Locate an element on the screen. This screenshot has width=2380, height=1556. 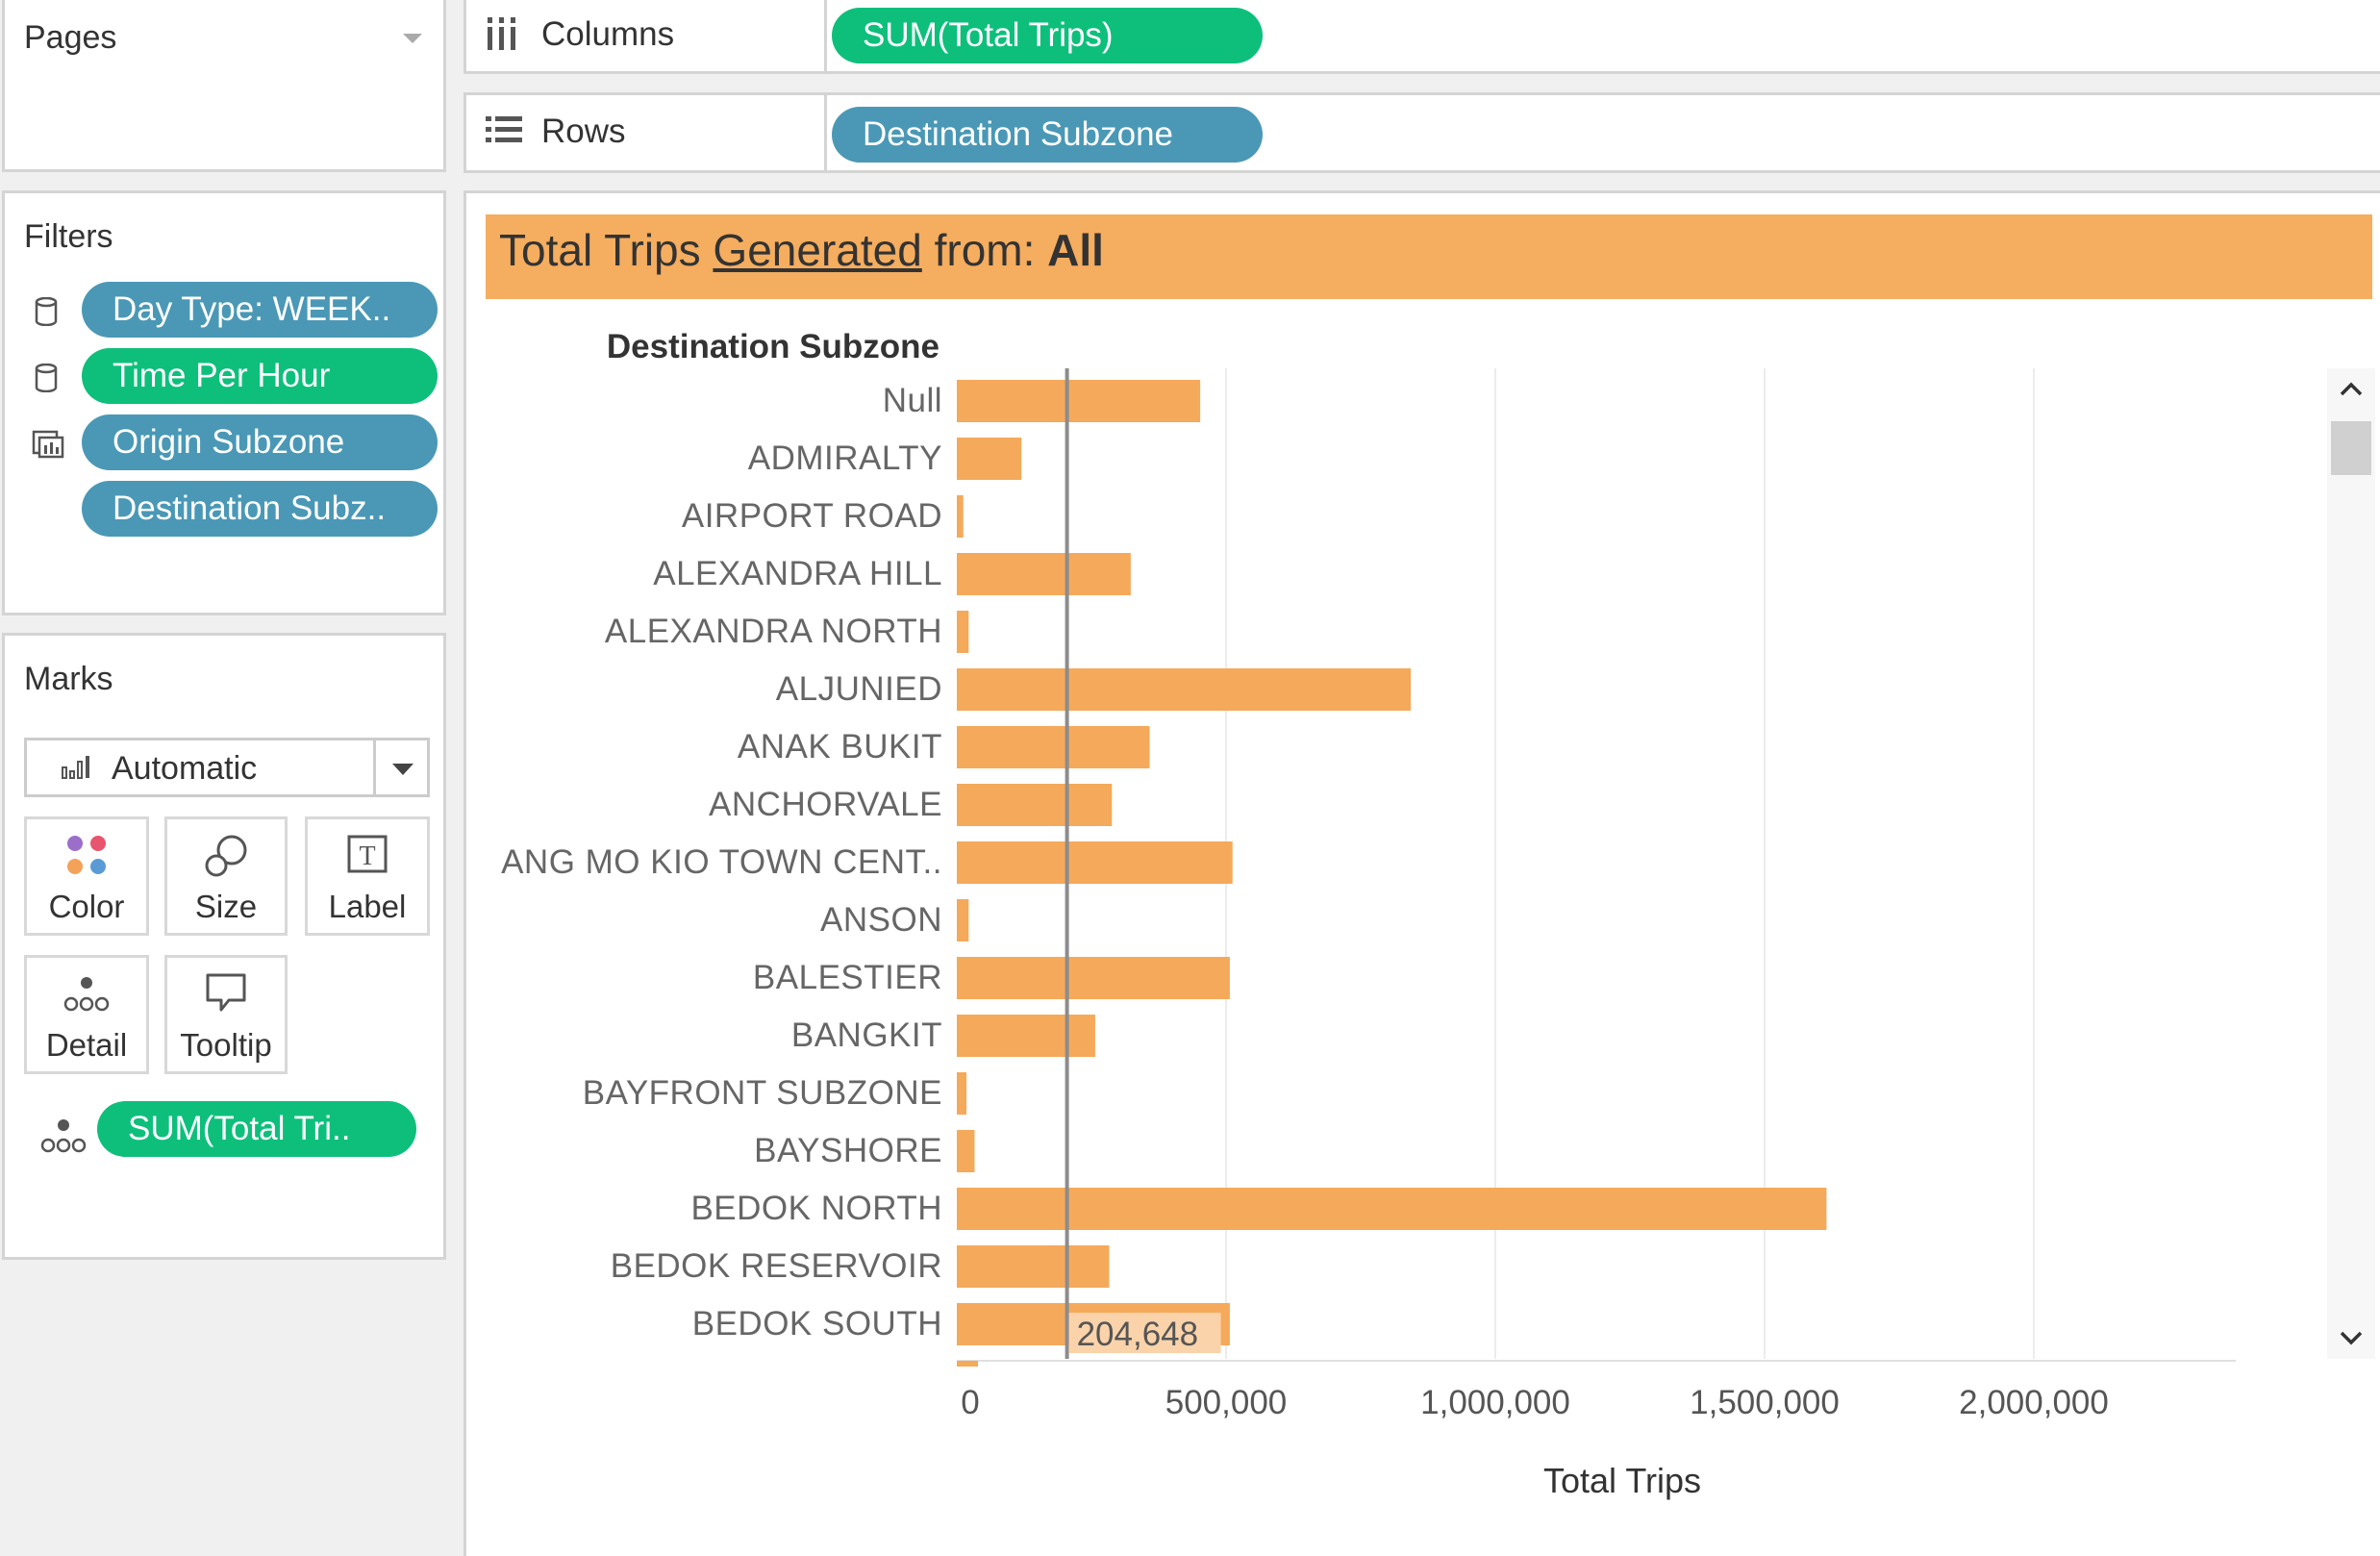
pages-title: Pages is located at coordinates (70, 37).